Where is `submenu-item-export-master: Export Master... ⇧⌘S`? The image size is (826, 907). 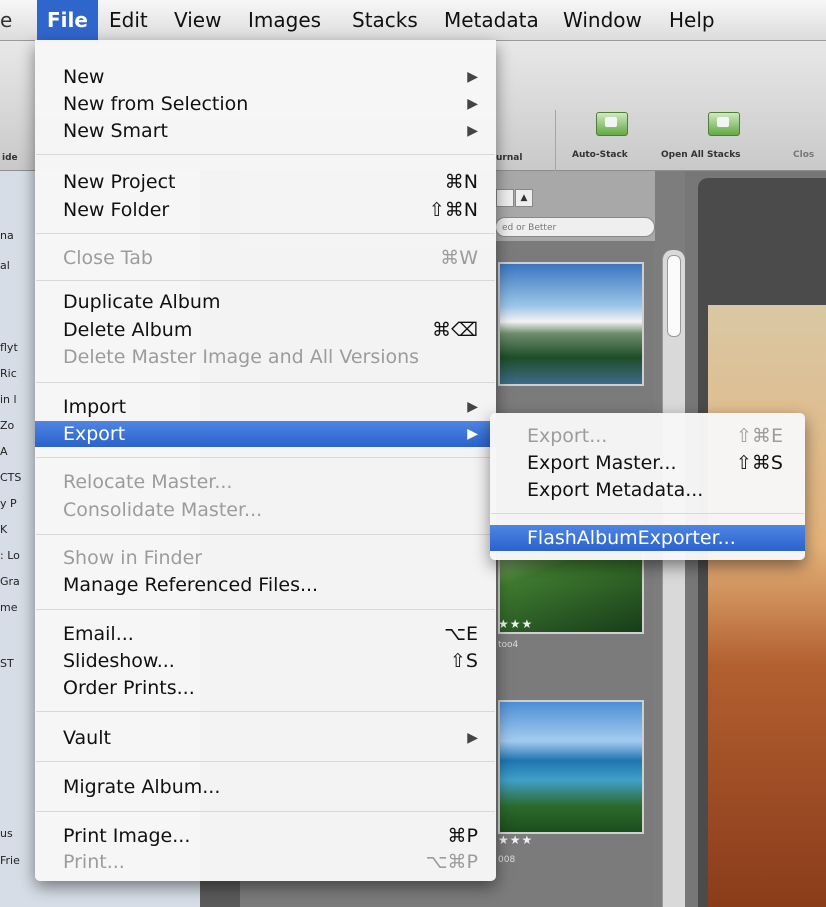 submenu-item-export-master: Export Master... ⇧⌘S is located at coordinates (647, 463).